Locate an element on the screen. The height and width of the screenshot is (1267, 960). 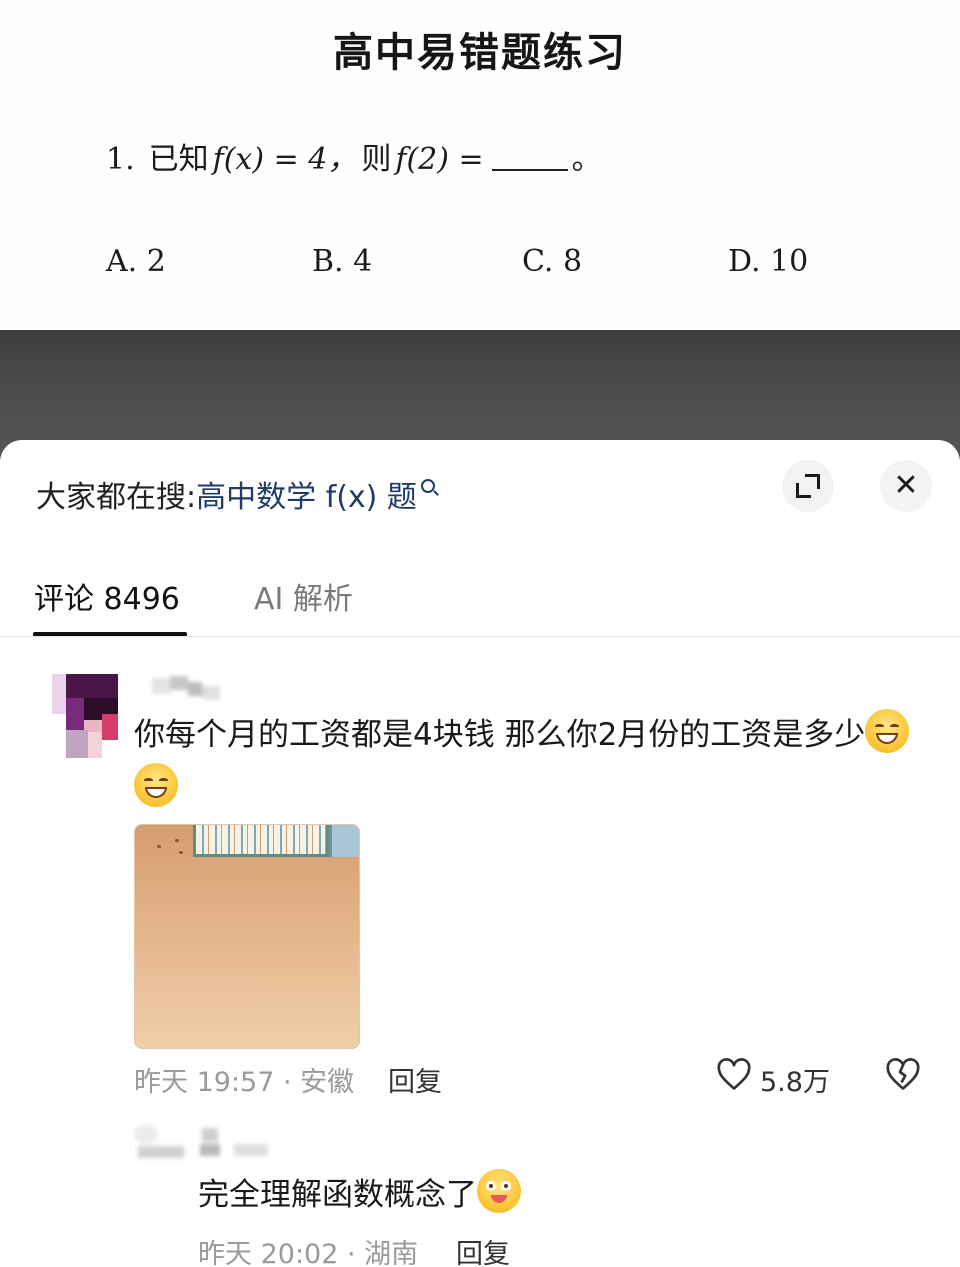
option-d: D. 10 is located at coordinates (768, 261).